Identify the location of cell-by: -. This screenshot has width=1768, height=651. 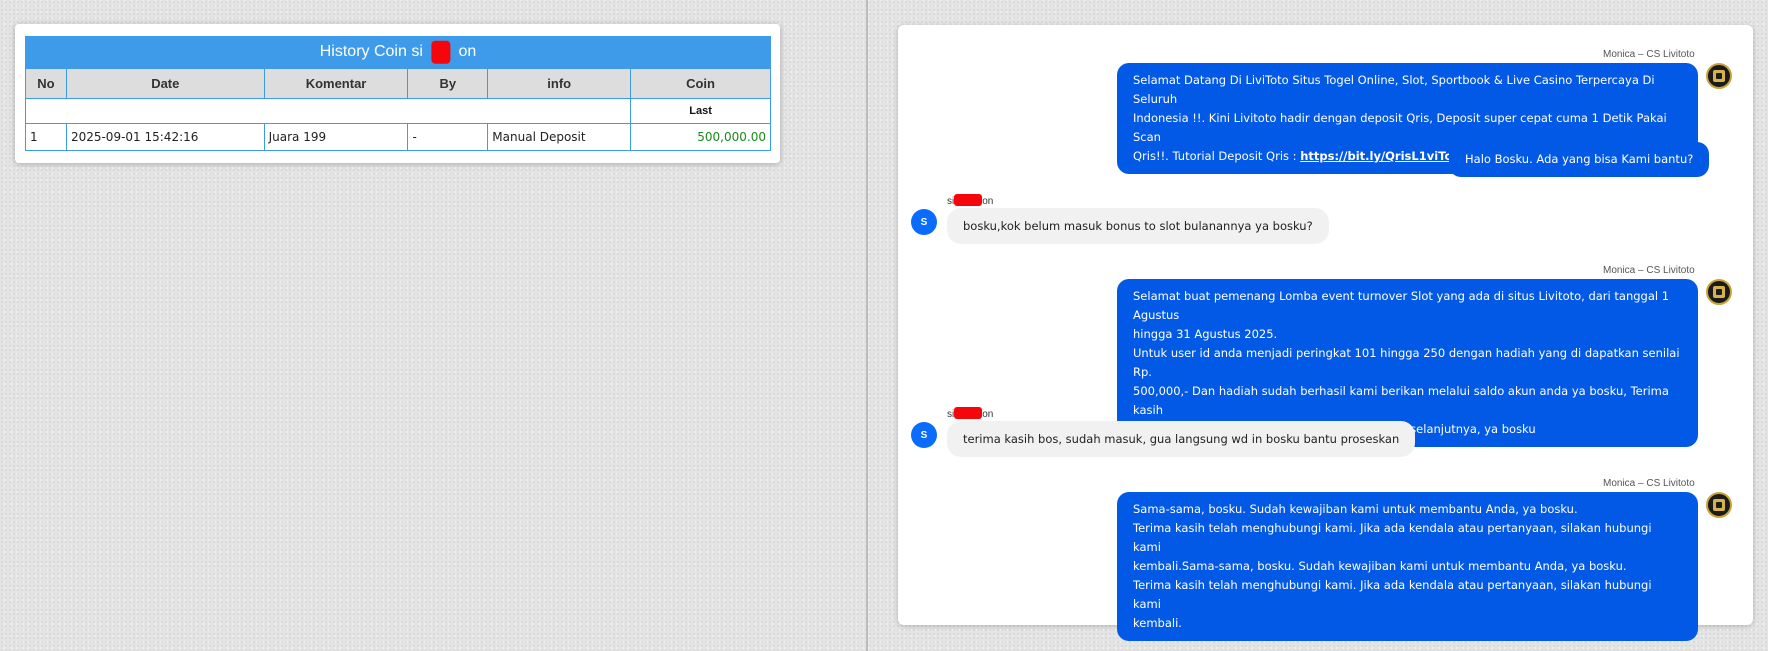
(448, 137).